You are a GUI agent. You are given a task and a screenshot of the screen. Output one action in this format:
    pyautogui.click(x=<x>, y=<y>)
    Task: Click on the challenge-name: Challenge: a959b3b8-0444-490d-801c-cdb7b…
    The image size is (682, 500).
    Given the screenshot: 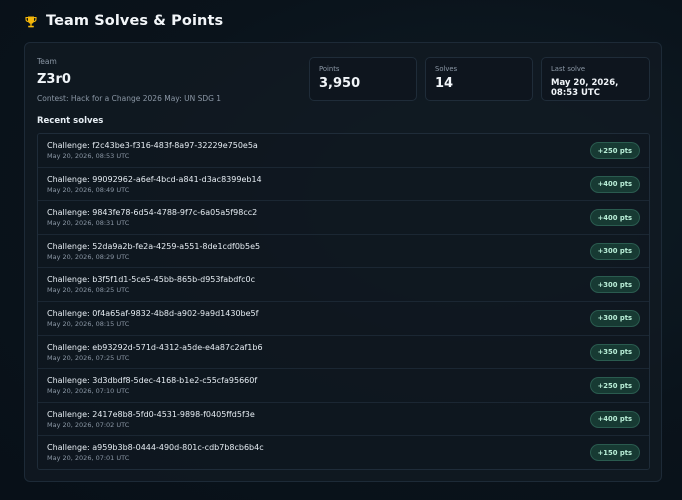 What is the action you would take?
    pyautogui.click(x=155, y=448)
    